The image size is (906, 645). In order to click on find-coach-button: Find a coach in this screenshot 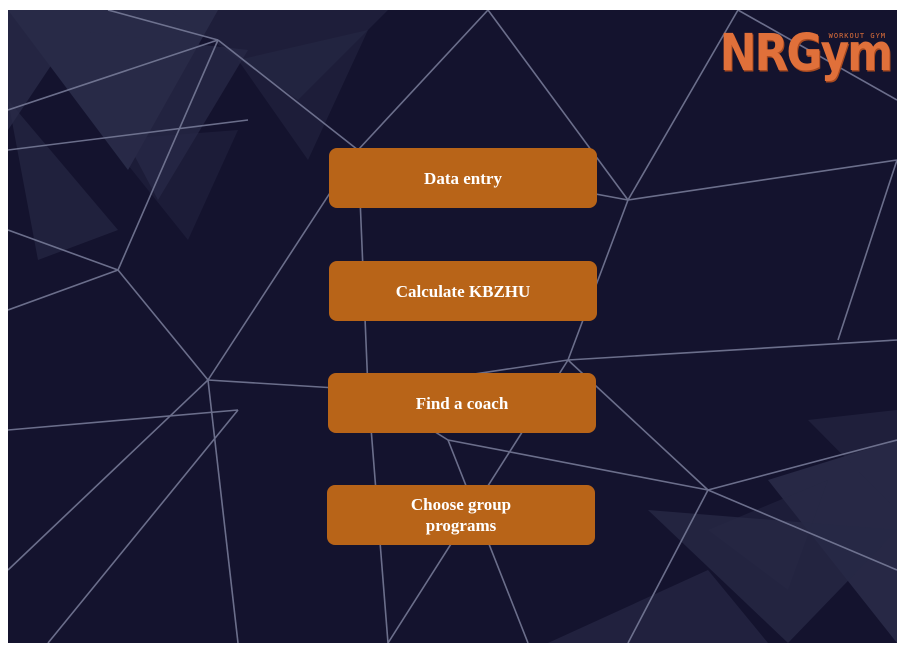, I will do `click(462, 403)`.